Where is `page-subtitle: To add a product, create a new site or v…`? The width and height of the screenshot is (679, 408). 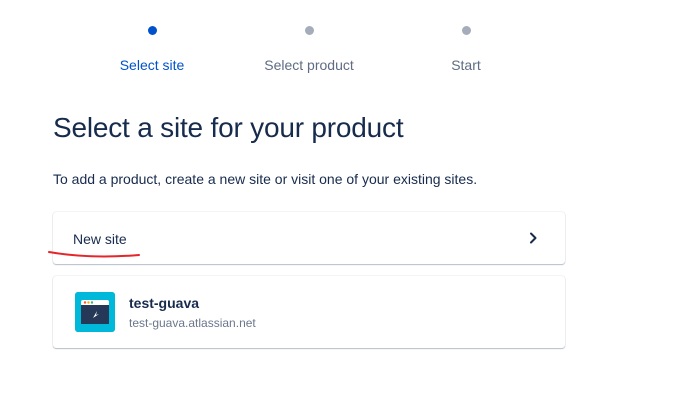 page-subtitle: To add a product, create a new site or v… is located at coordinates (265, 179).